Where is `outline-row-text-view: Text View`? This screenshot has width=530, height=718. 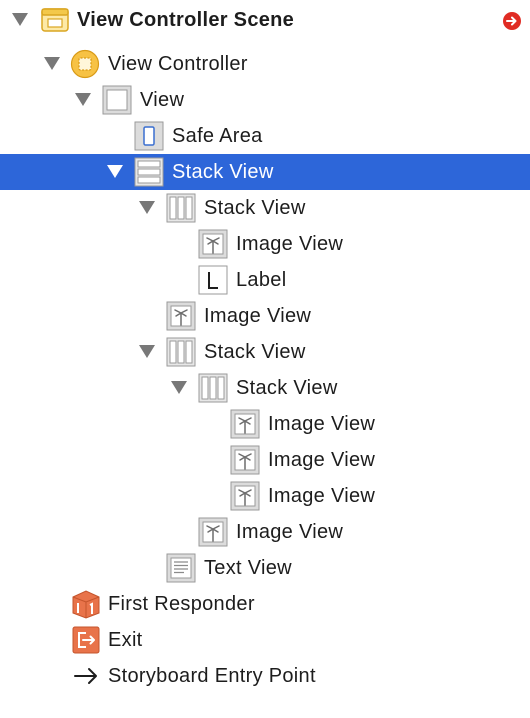
outline-row-text-view: Text View is located at coordinates (265, 568).